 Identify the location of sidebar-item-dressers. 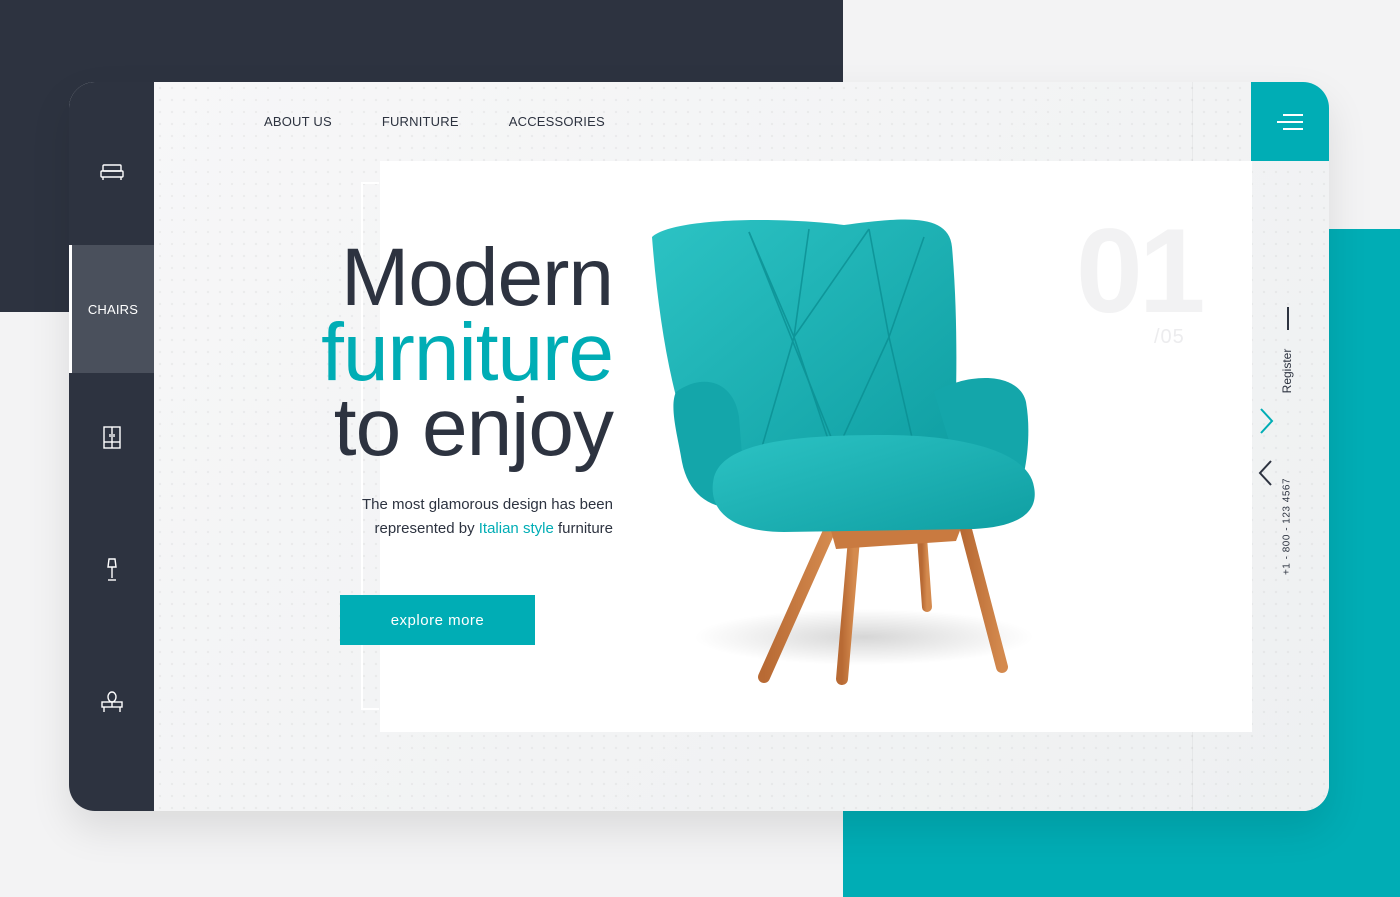
(111, 702).